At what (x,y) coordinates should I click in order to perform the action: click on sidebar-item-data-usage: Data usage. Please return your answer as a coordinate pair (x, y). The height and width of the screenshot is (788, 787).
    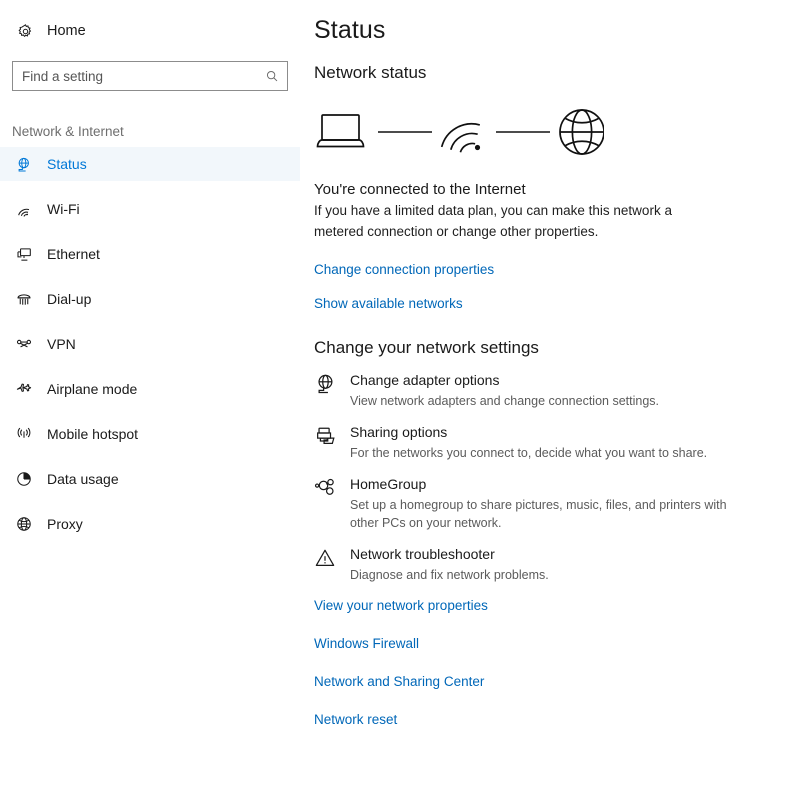
    Looking at the image, I should click on (150, 479).